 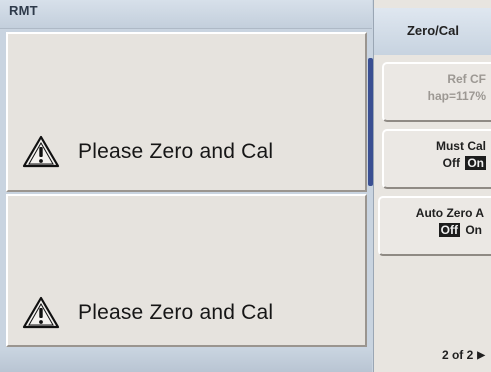 I want to click on softkey-auto-zero: Auto Zero A Off On, so click(x=434, y=226).